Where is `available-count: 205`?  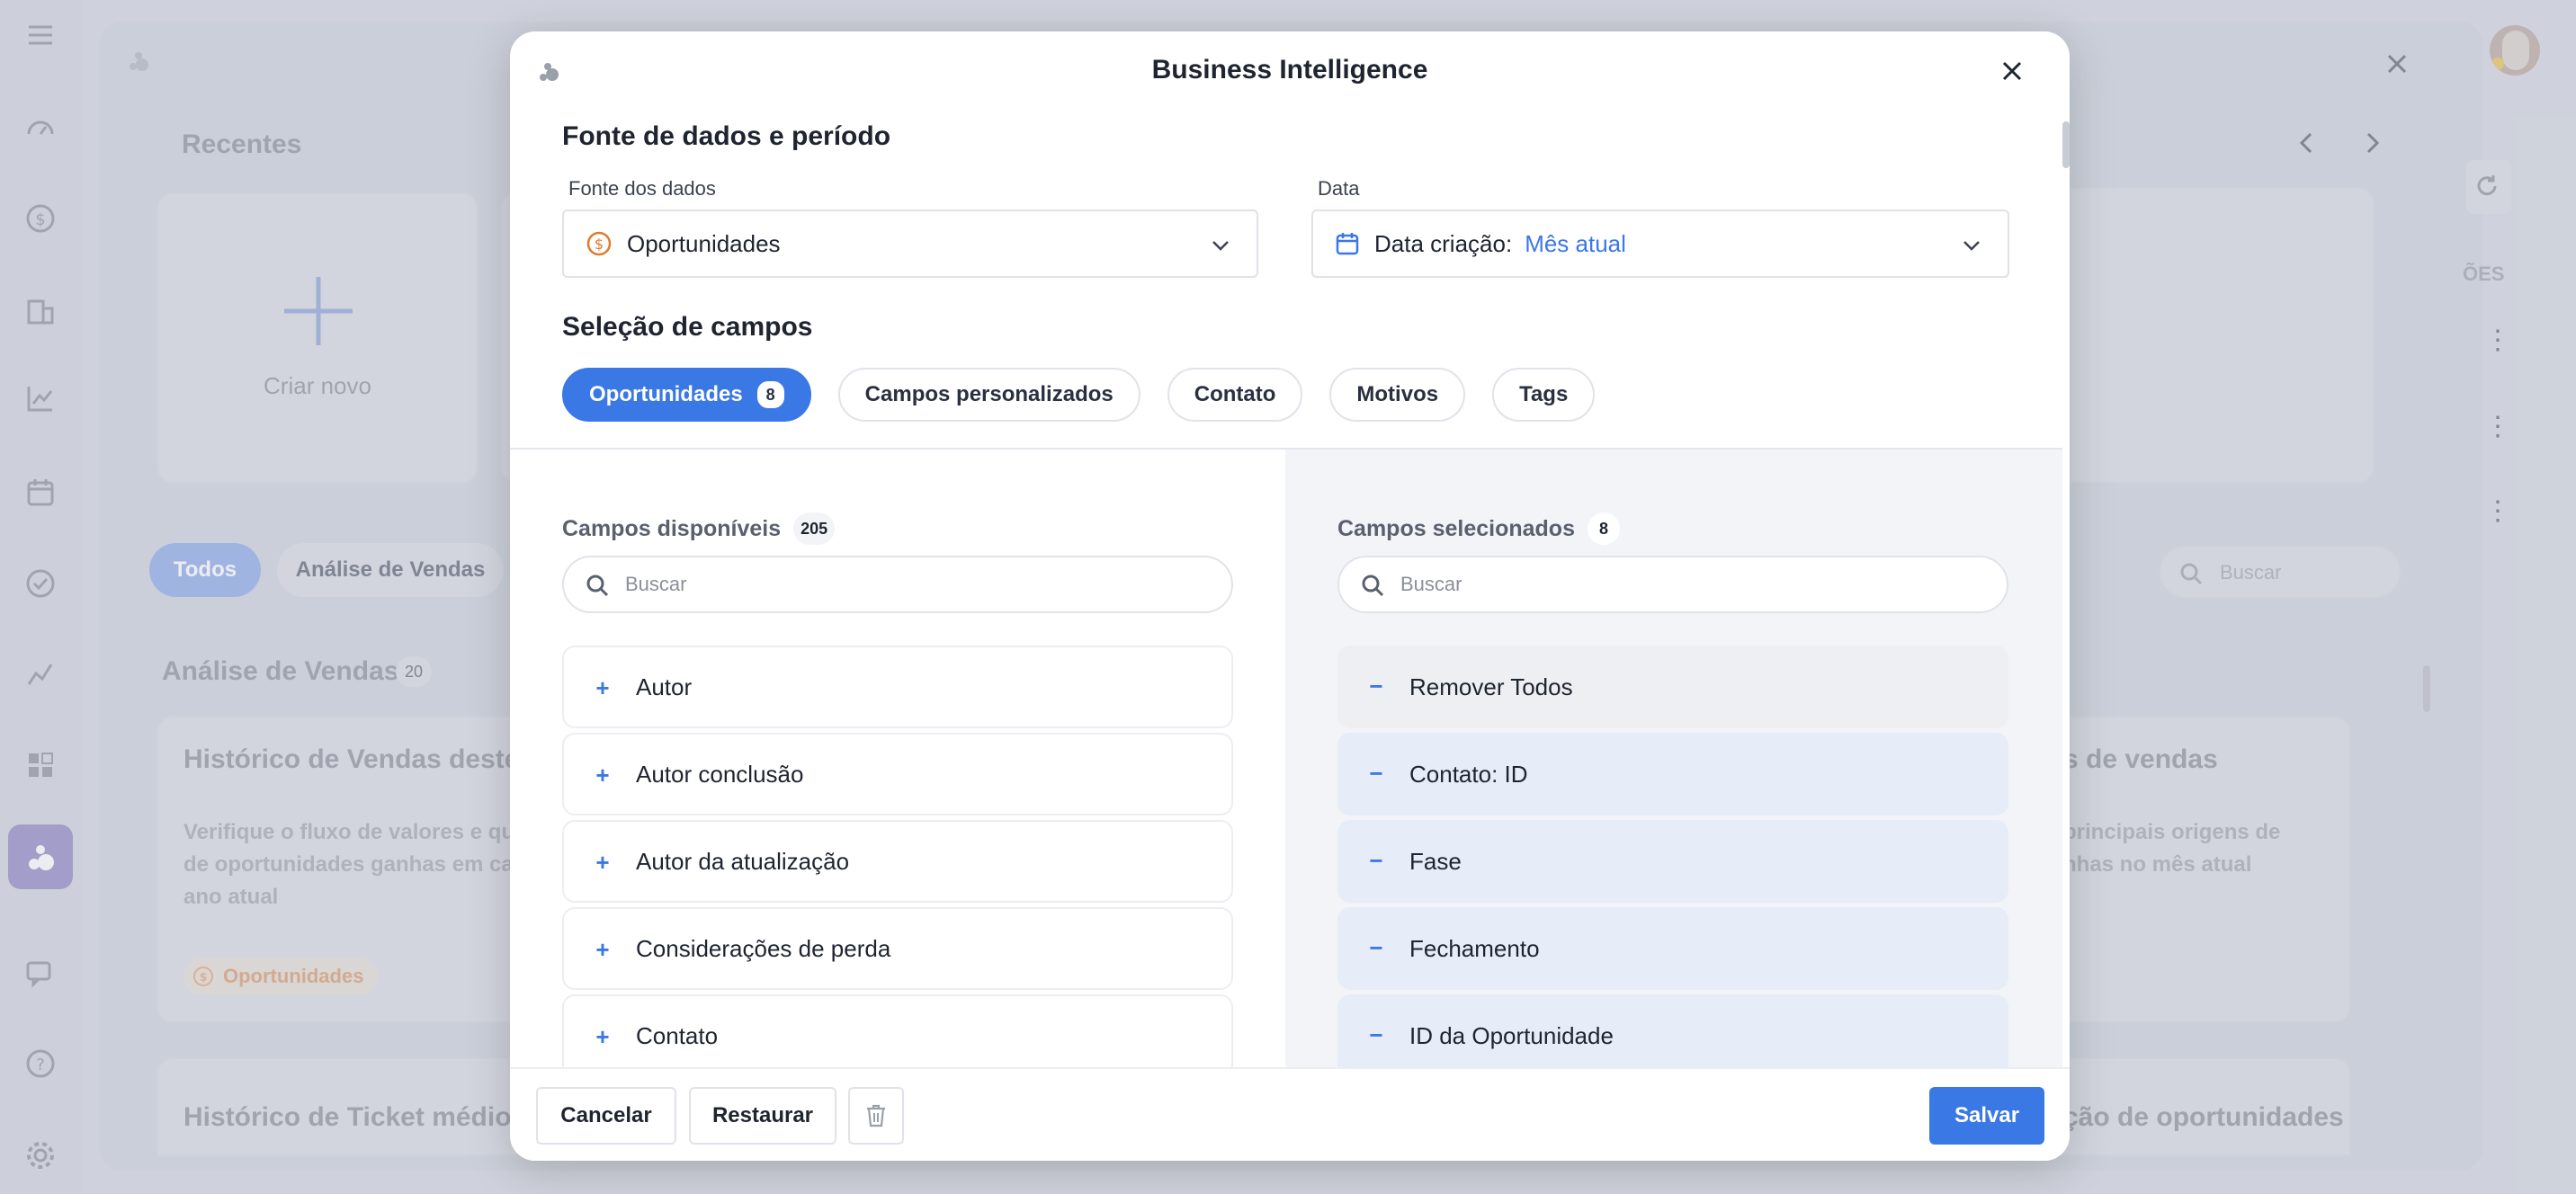
available-count: 205 is located at coordinates (814, 529).